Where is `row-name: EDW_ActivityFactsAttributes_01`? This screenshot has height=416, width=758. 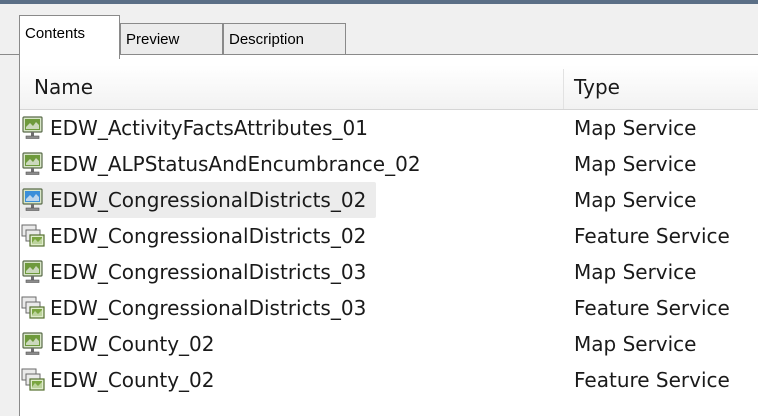
row-name: EDW_ActivityFactsAttributes_01 is located at coordinates (209, 128).